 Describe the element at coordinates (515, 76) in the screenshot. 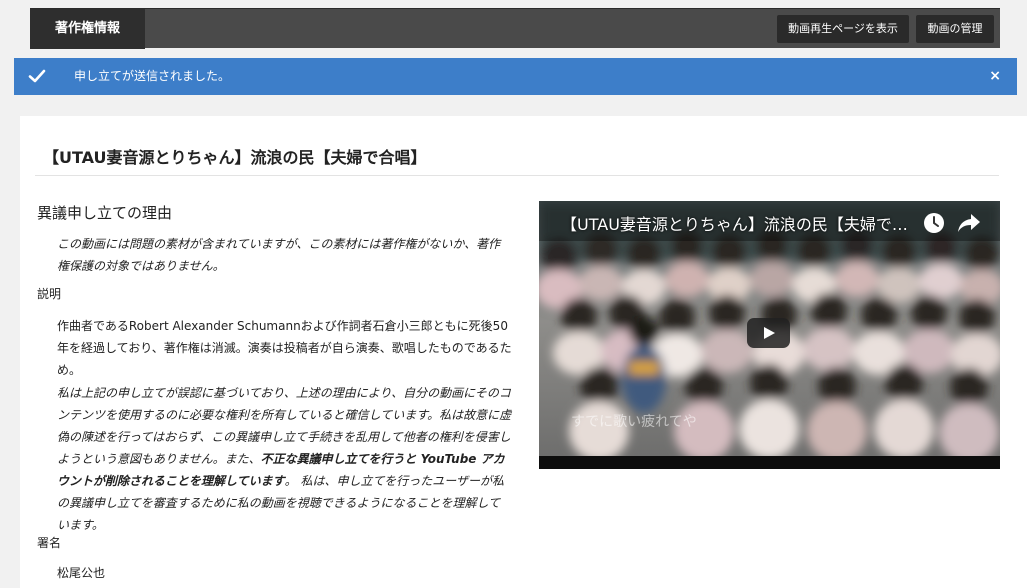

I see `success-alert: 申し立てが送信されました。 ×` at that location.